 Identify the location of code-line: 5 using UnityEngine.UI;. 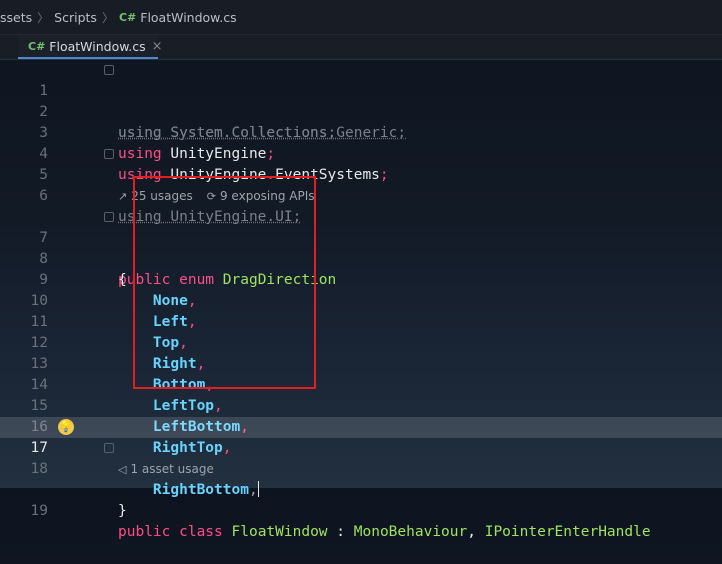
(361, 184).